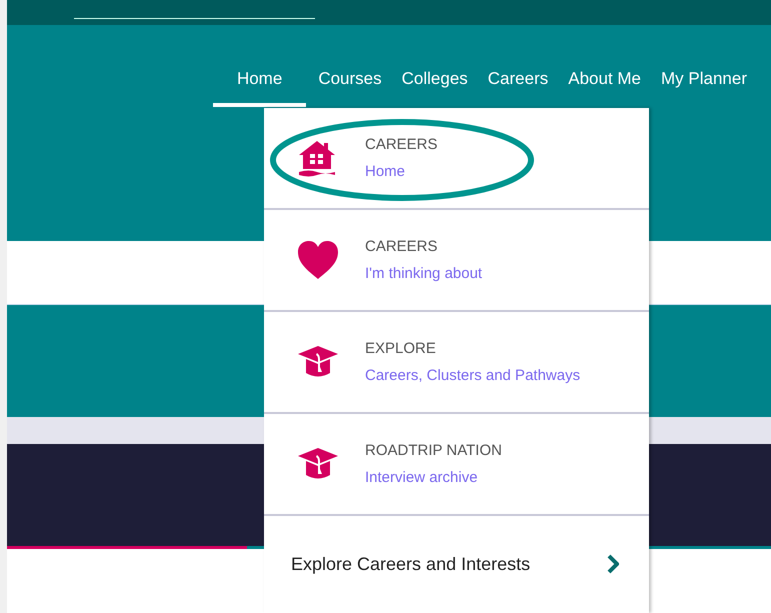  What do you see at coordinates (423, 273) in the screenshot?
I see `menu-item-link: I'm thinking about` at bounding box center [423, 273].